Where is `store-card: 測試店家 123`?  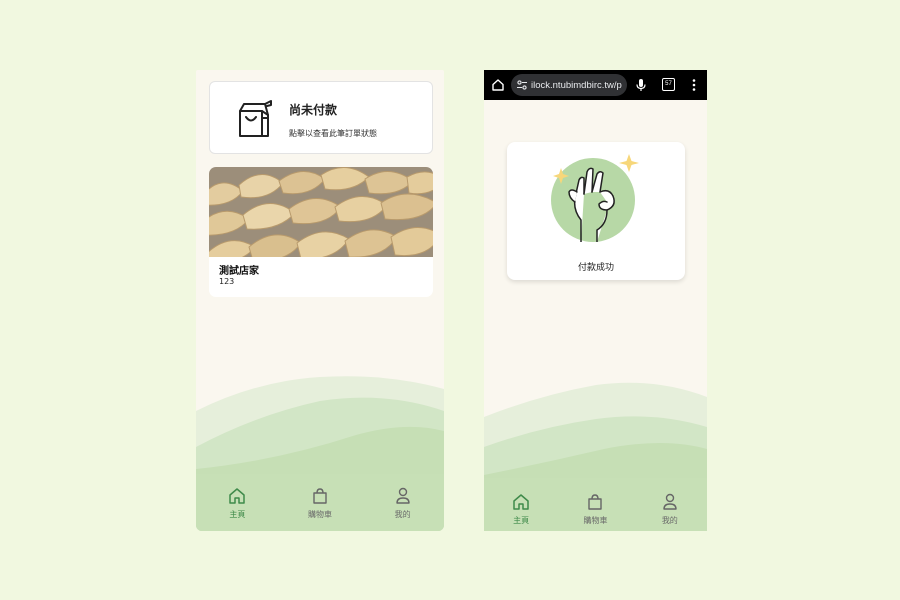
store-card: 測試店家 123 is located at coordinates (321, 232).